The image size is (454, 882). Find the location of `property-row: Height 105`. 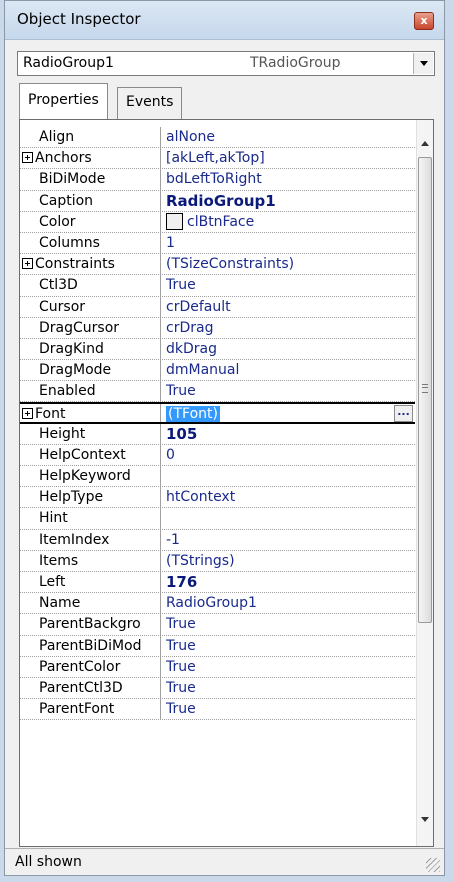

property-row: Height 105 is located at coordinates (217, 434).